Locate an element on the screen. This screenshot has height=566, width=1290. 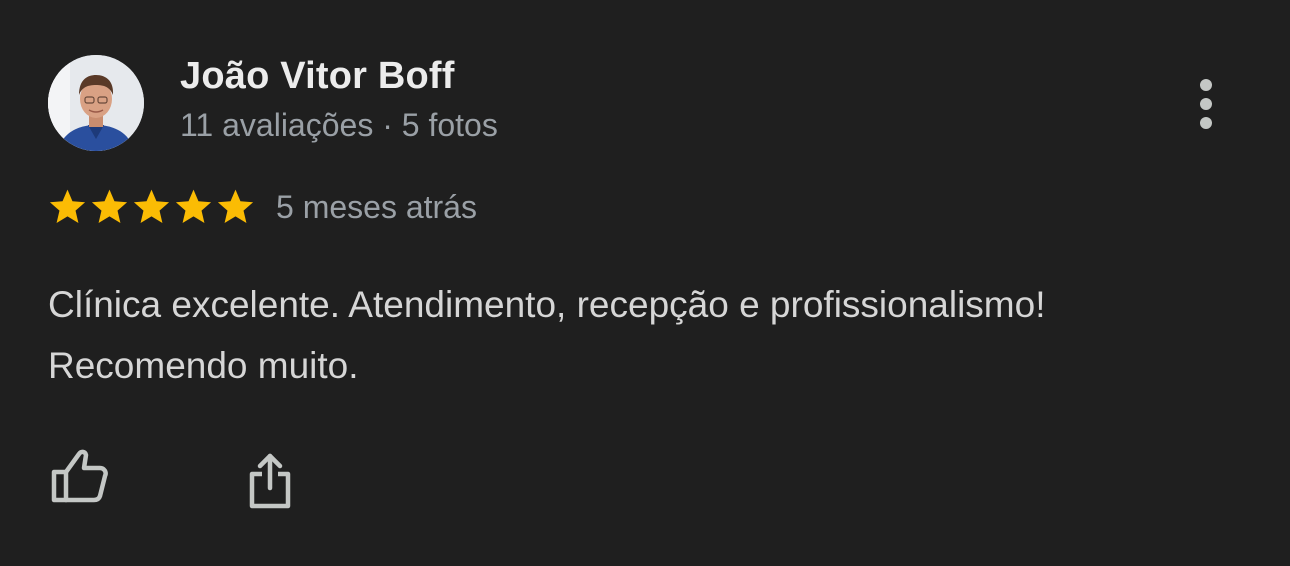
avatar-photo-icon is located at coordinates (96, 103).